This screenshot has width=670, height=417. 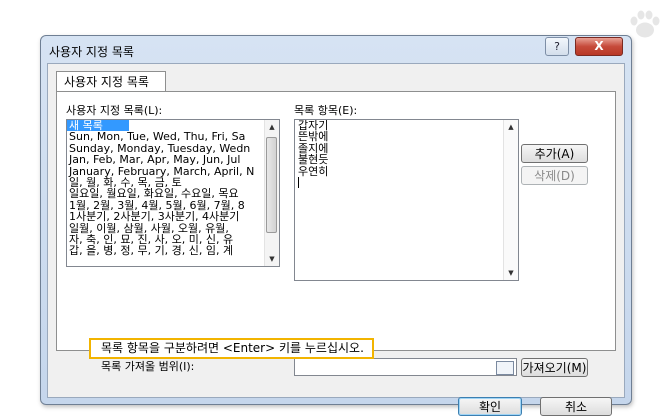 What do you see at coordinates (313, 137) in the screenshot?
I see `entry-line: 뜬밖에` at bounding box center [313, 137].